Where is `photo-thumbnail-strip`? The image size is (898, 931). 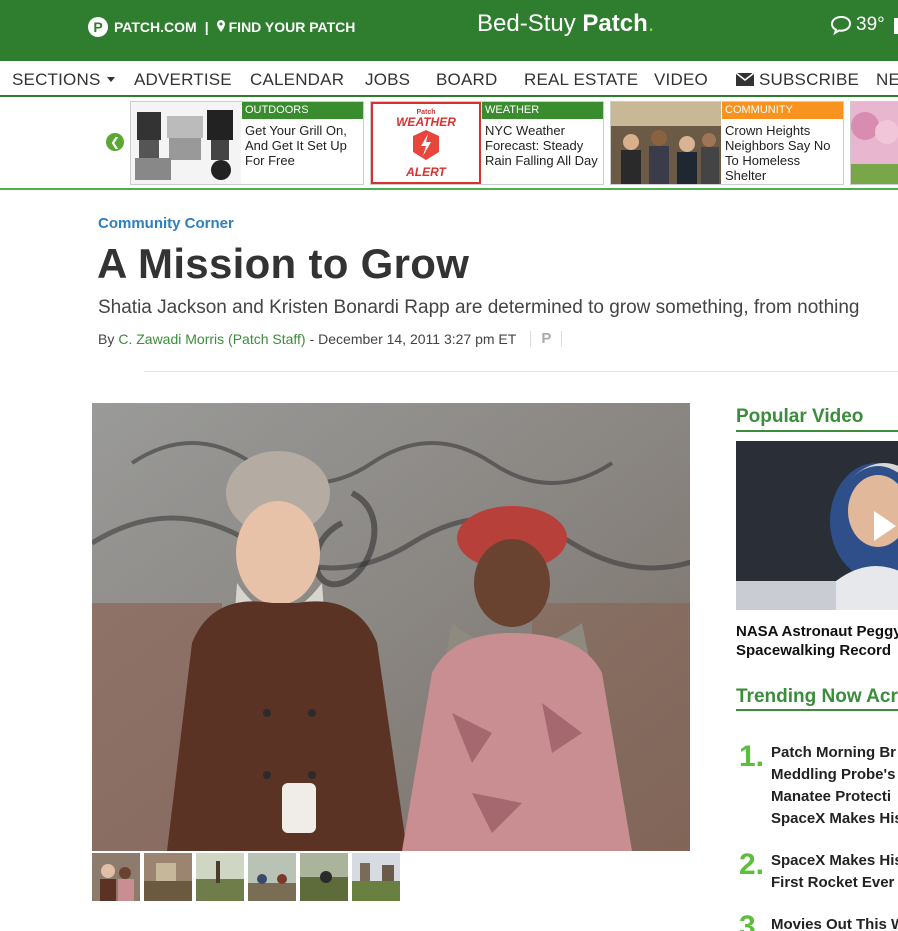 photo-thumbnail-strip is located at coordinates (248, 877).